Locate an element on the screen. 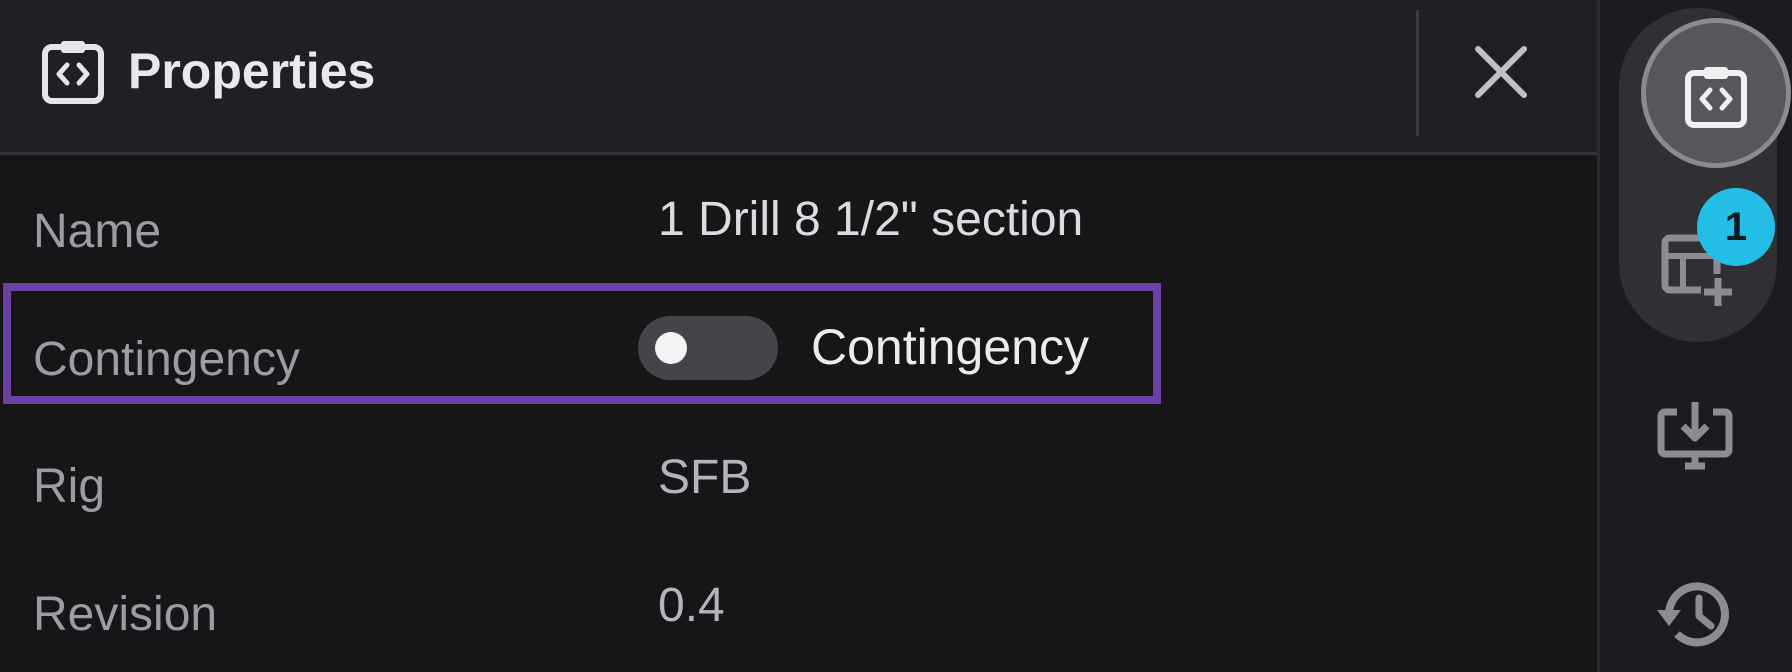  rail-properties-button is located at coordinates (1716, 93).